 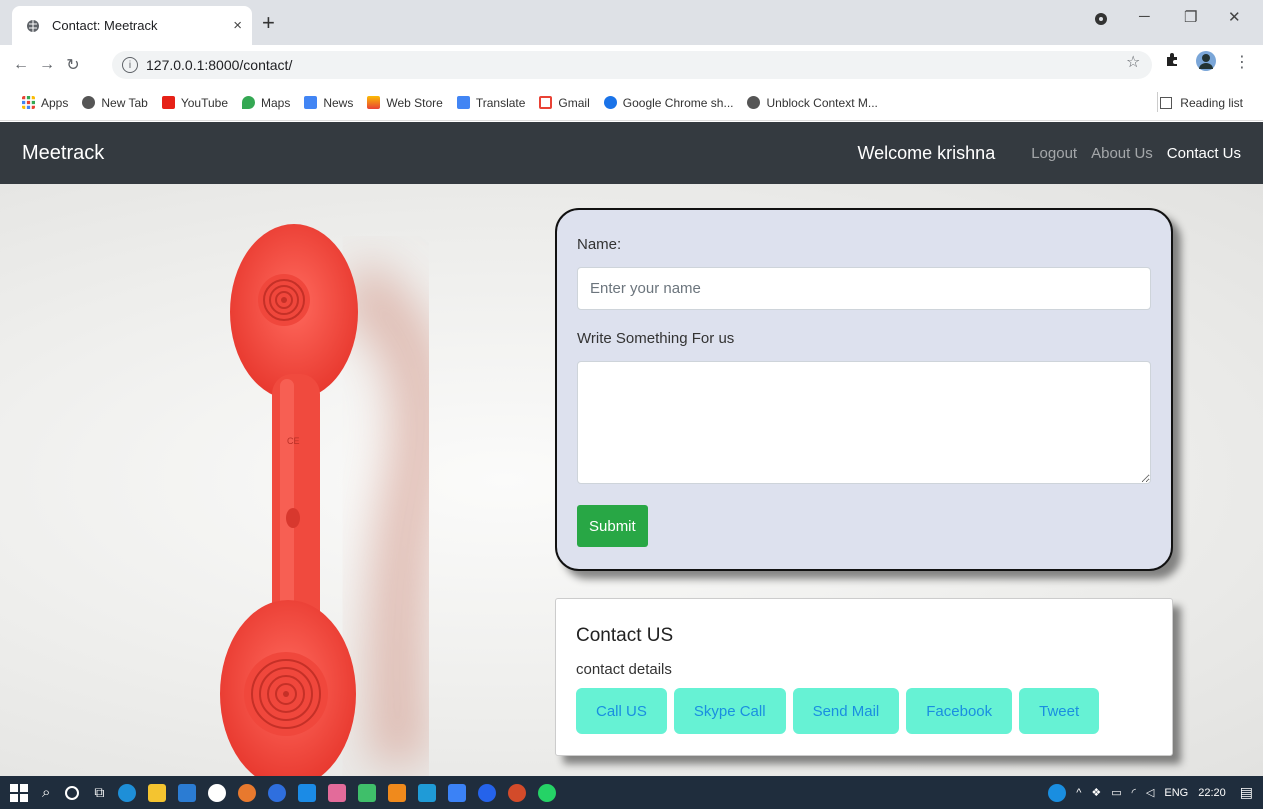 I want to click on apps-grid-icon, so click(x=28, y=102).